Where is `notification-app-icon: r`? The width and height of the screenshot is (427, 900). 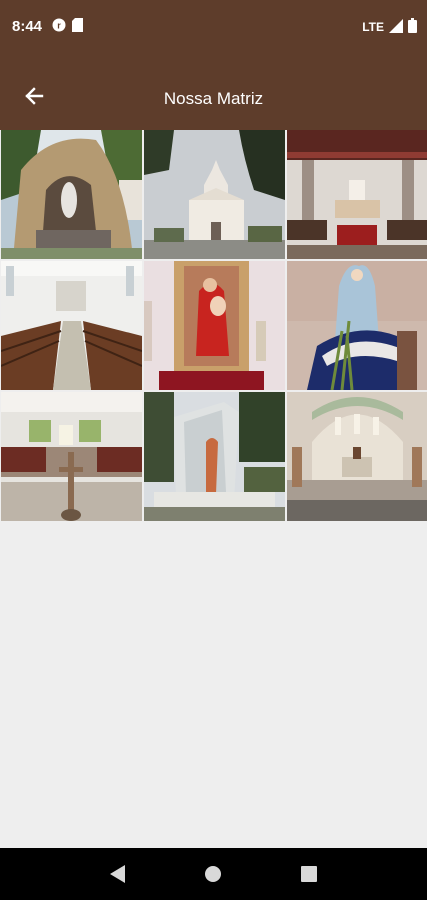
notification-app-icon: r is located at coordinates (59, 27).